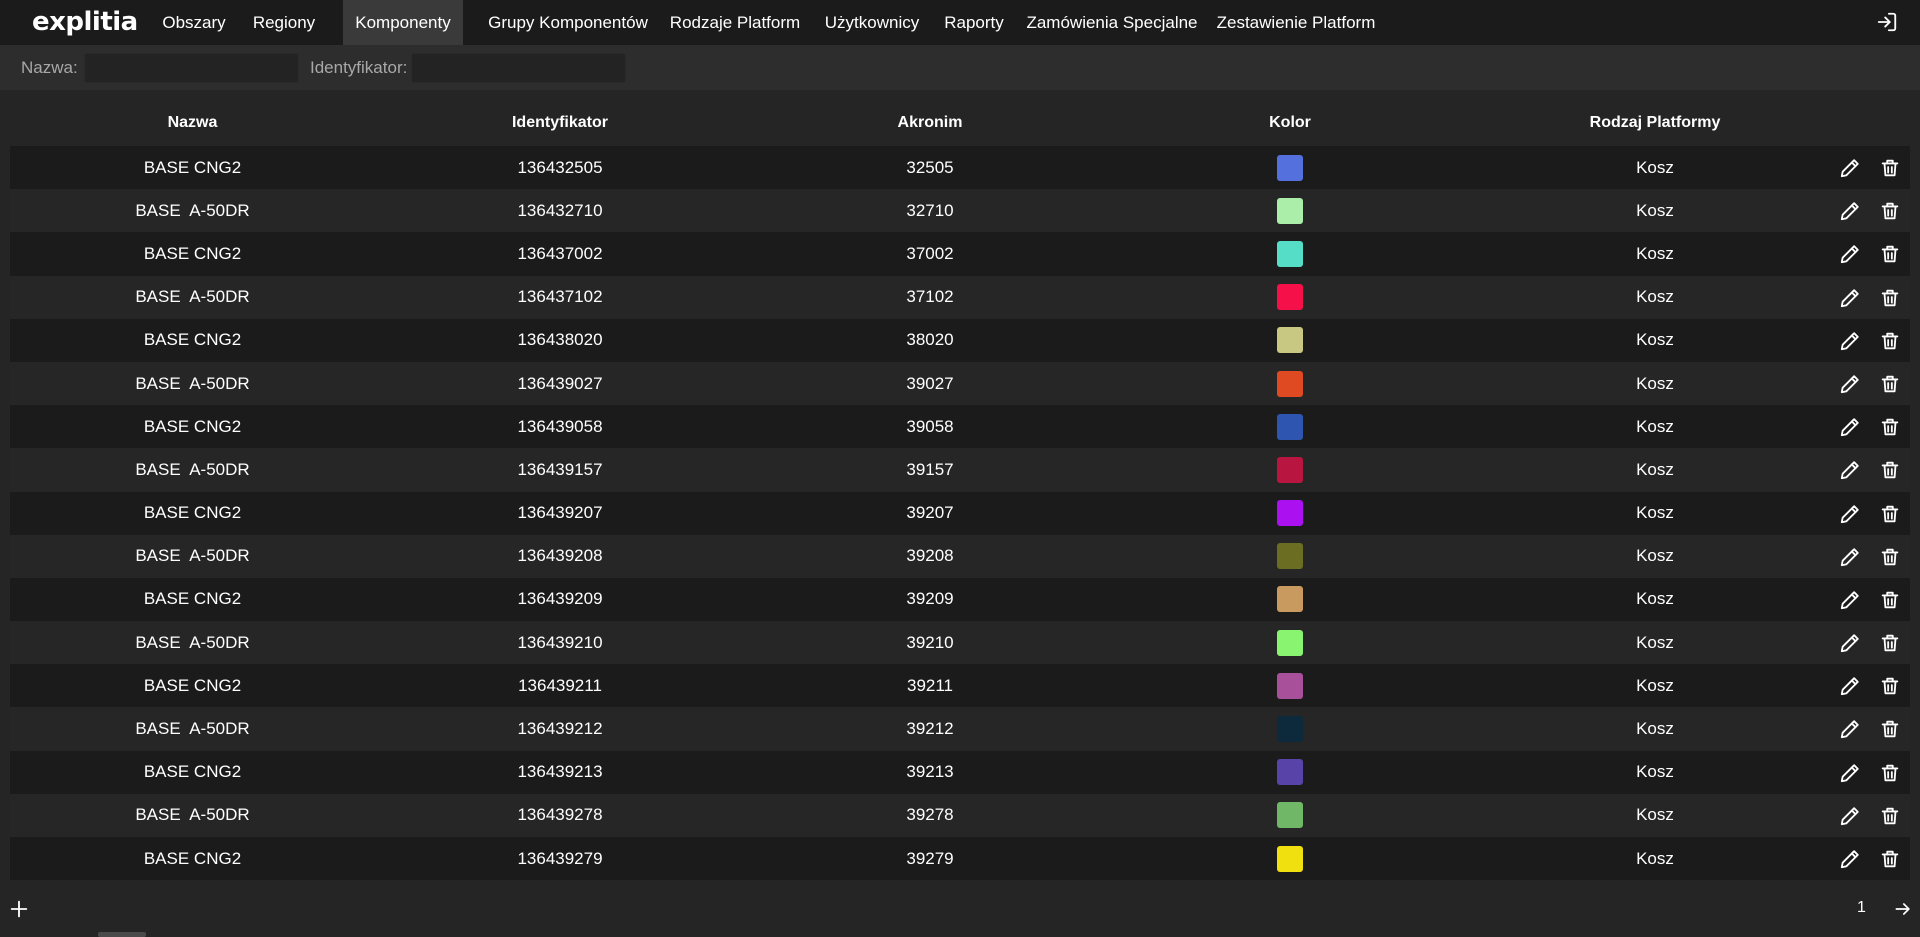 The height and width of the screenshot is (937, 1920). What do you see at coordinates (359, 67) in the screenshot?
I see `id-filter-label: Identyfikator:` at bounding box center [359, 67].